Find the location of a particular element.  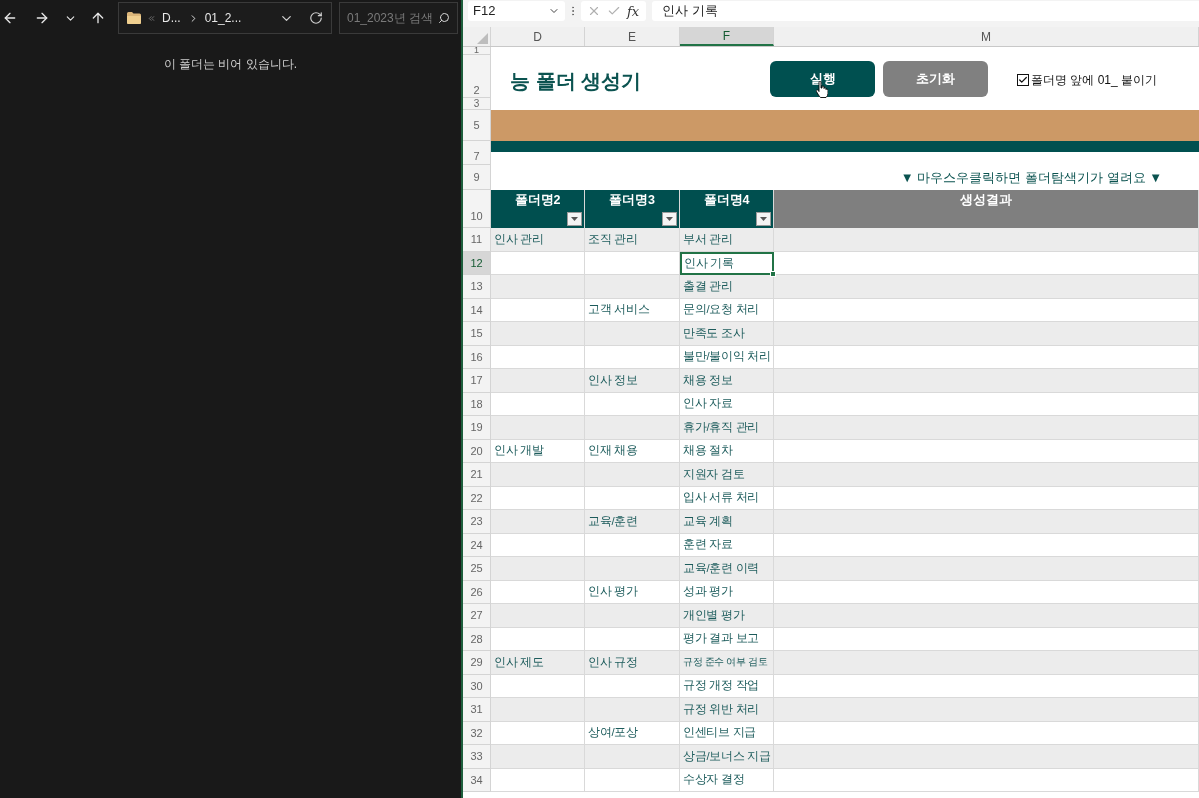

row-number: 21 is located at coordinates (477, 475).